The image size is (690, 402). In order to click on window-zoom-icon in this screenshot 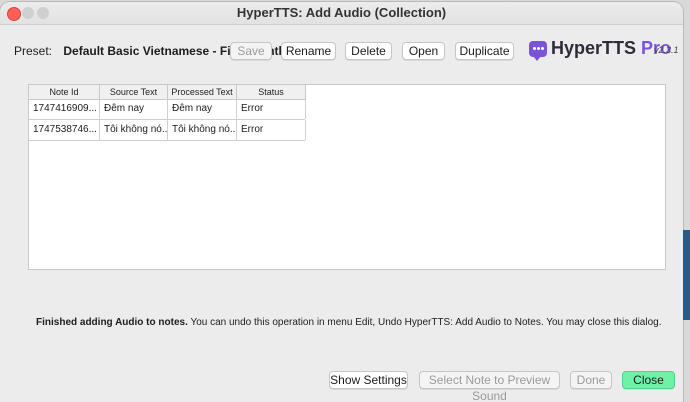, I will do `click(43, 13)`.